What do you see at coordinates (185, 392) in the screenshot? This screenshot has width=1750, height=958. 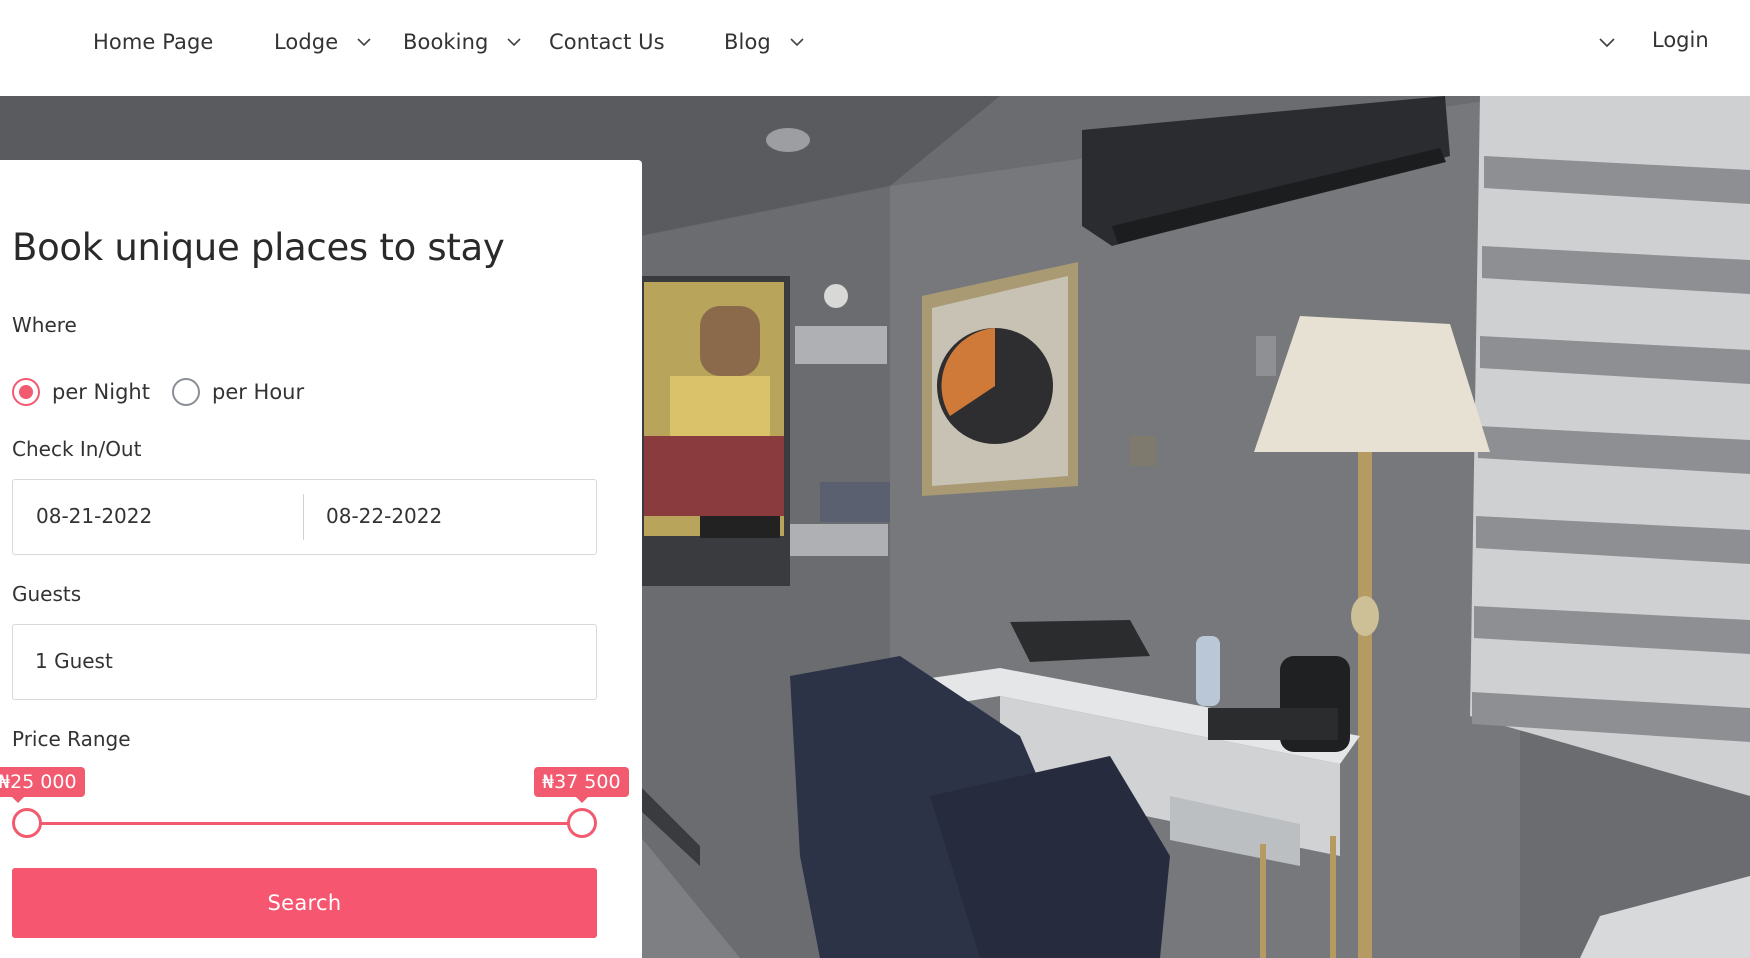 I see `radio-unchecked-icon` at bounding box center [185, 392].